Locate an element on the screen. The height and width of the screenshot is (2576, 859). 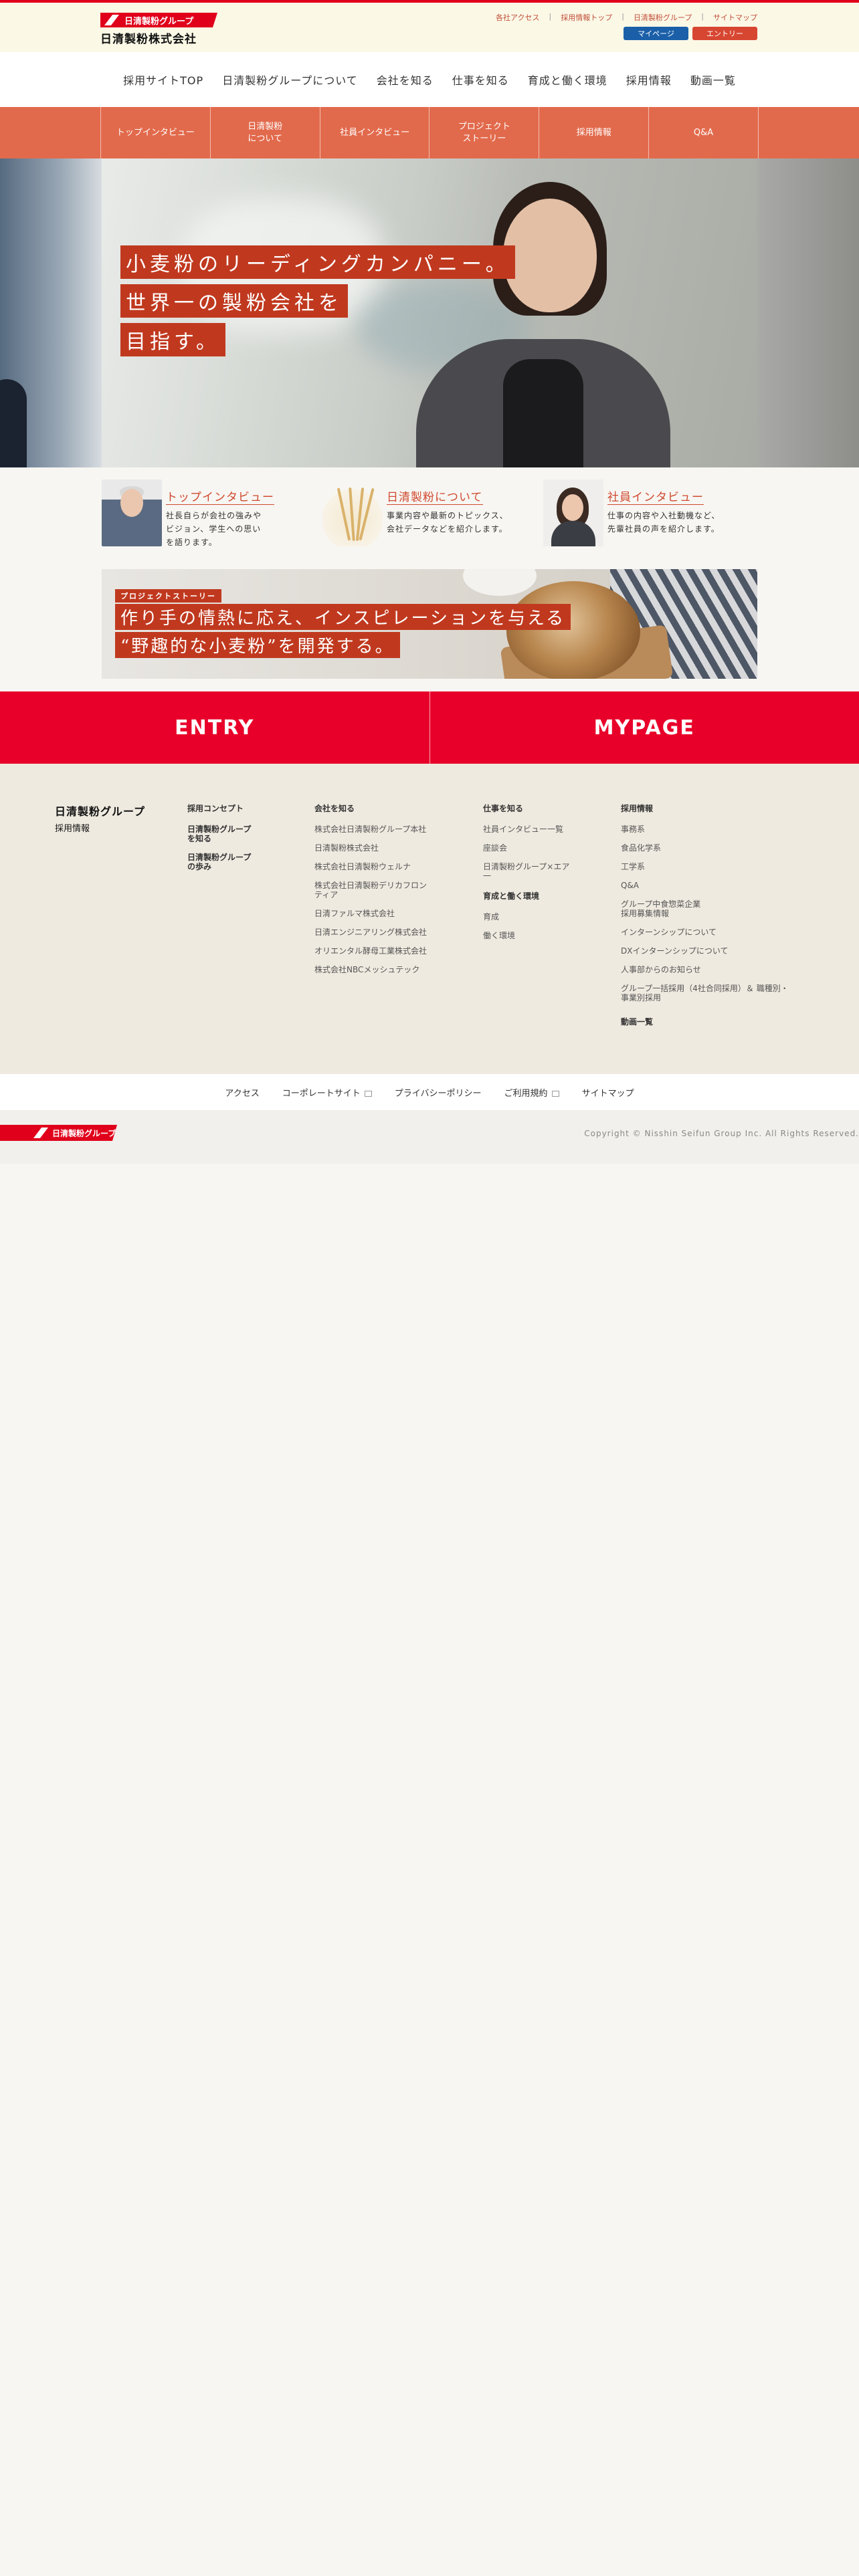
footer-bar: アクセス コーポレートサイト プライバシーポリシー ご利用規約 サイトマップ is located at coordinates (429, 1092).